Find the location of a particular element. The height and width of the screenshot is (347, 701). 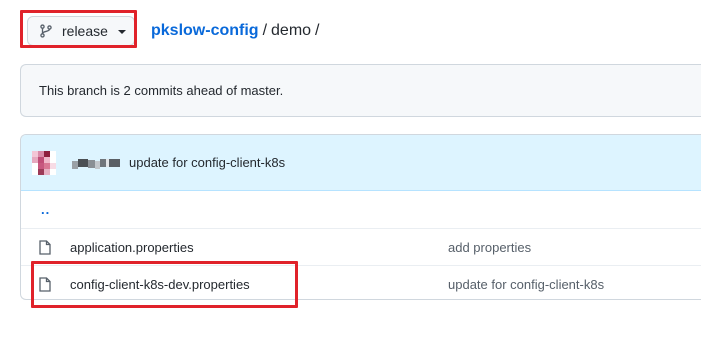

file-commit-message: update for config-client-k8s is located at coordinates (526, 284).